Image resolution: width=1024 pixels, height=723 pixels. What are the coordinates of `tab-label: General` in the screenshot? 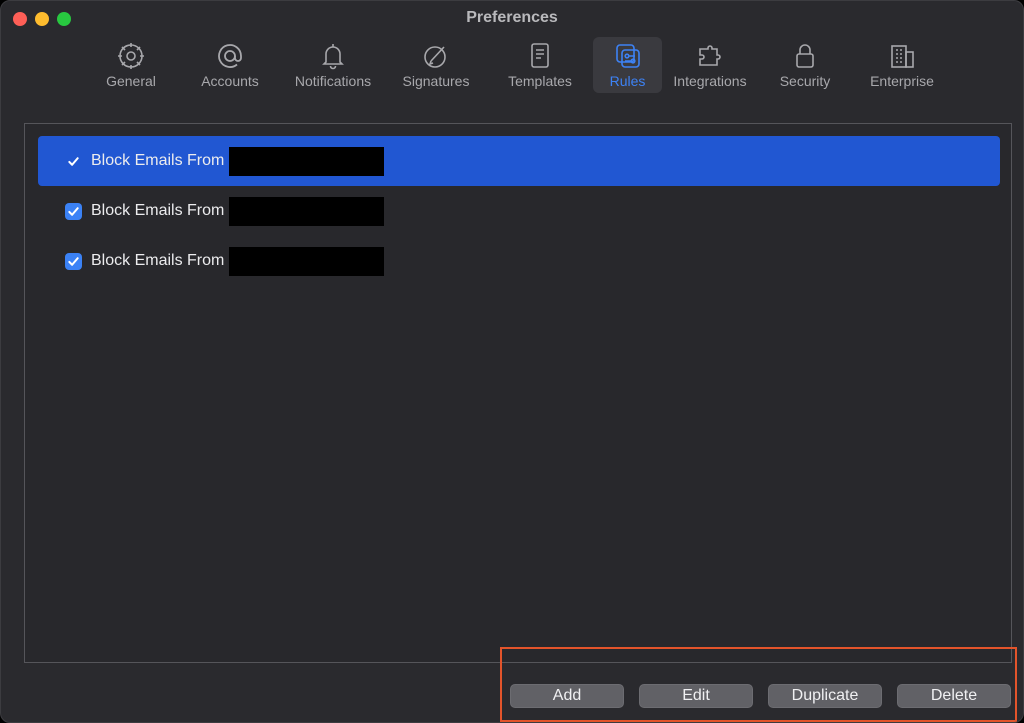 It's located at (131, 81).